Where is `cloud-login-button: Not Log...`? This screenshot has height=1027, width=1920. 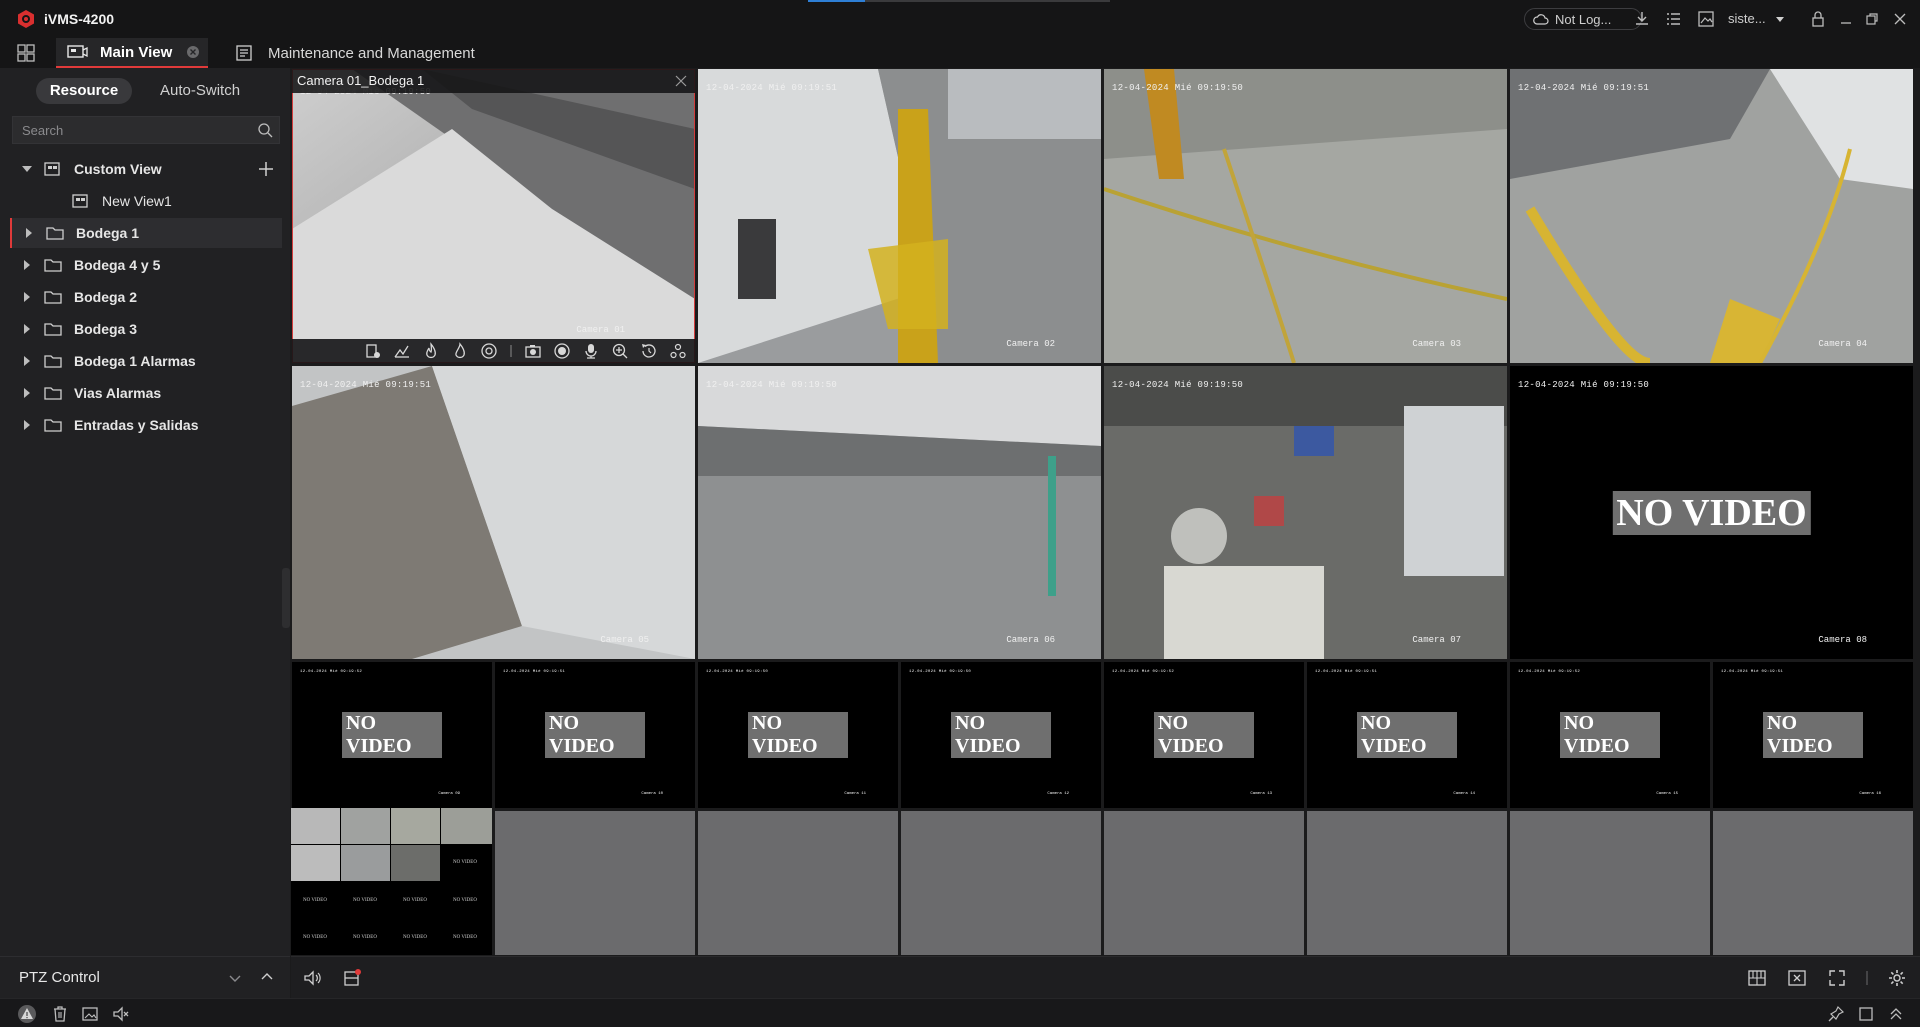
cloud-login-button: Not Log... is located at coordinates (1583, 19).